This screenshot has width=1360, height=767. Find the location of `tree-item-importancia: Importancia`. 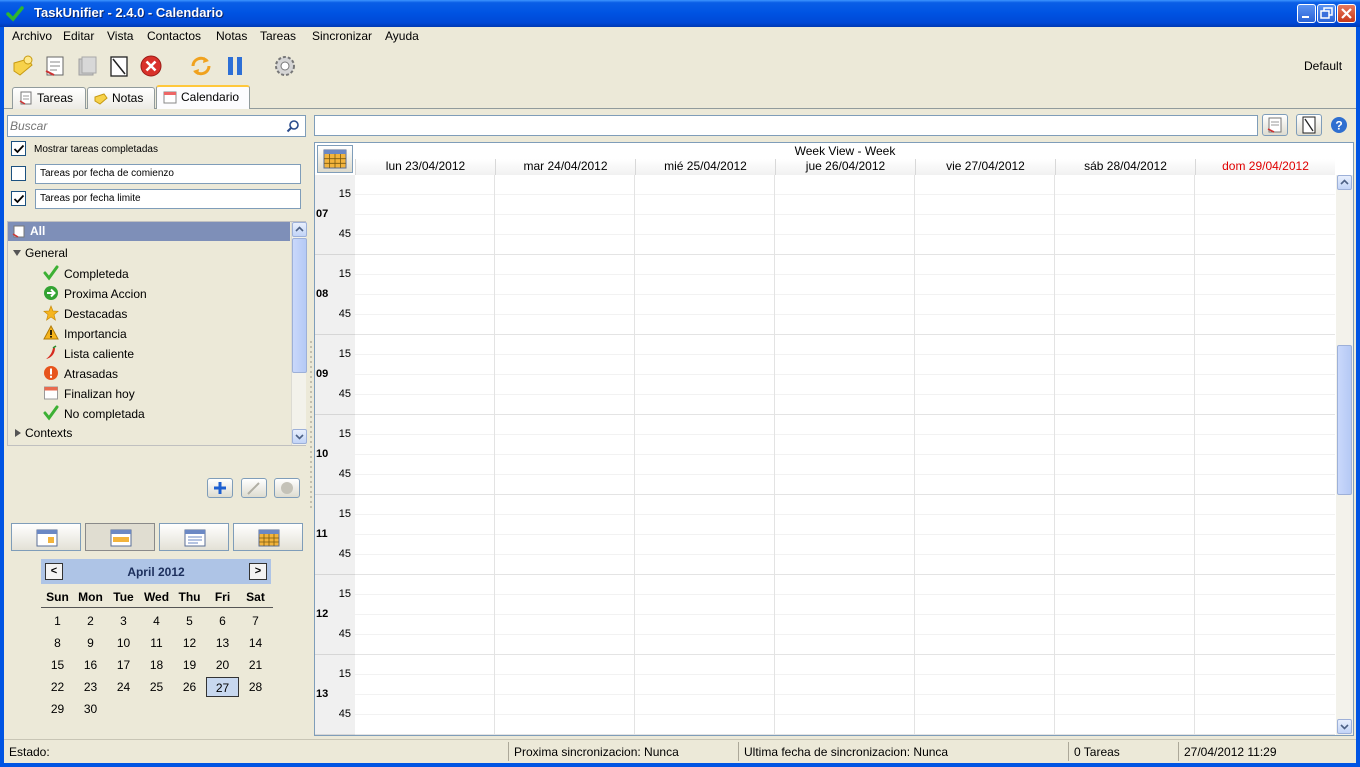

tree-item-importancia: Importancia is located at coordinates (148, 334).